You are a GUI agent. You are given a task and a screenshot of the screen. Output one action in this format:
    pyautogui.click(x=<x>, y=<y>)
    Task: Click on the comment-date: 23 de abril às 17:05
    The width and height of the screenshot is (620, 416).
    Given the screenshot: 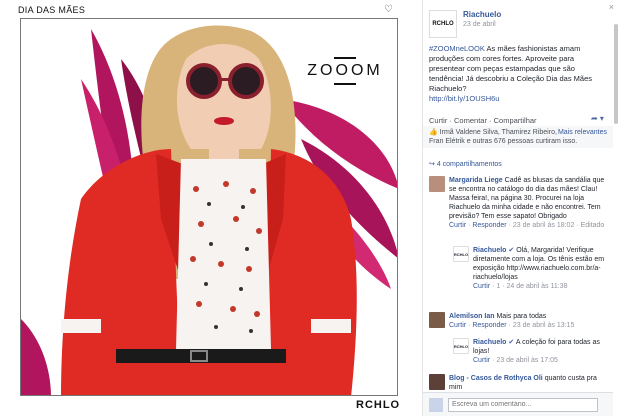 What is the action you would take?
    pyautogui.click(x=527, y=360)
    